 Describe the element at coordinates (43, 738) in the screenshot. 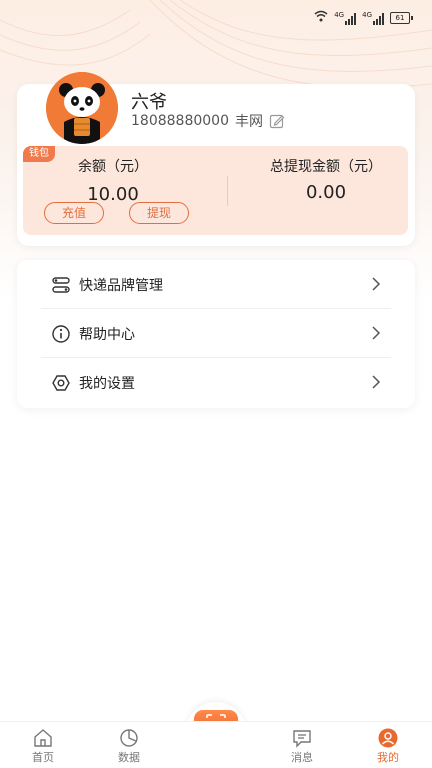

I see `home-icon` at that location.